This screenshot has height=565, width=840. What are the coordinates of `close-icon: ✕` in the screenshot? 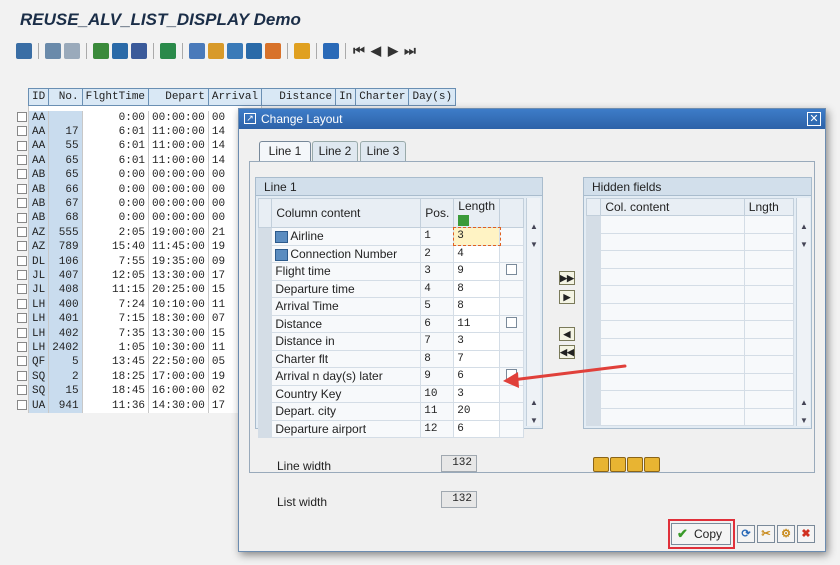 It's located at (814, 119).